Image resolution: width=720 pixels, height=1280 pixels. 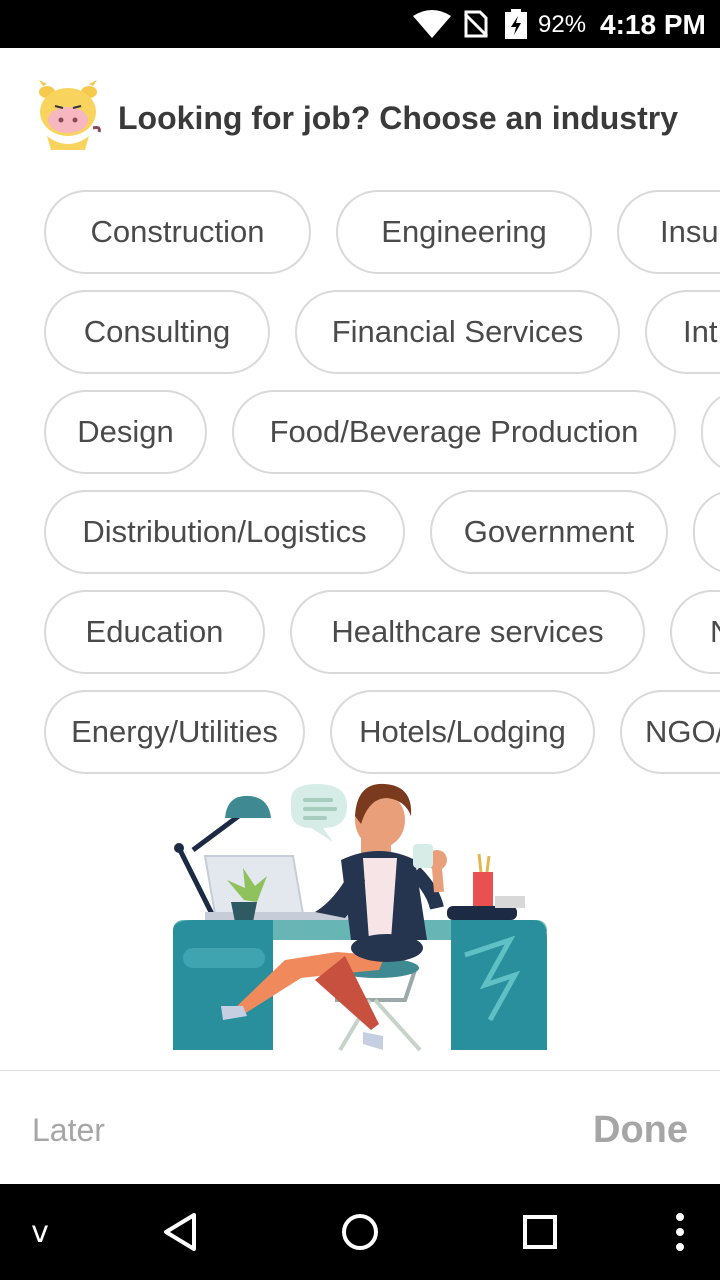 I want to click on chip-label: Healthcare services, so click(x=467, y=631).